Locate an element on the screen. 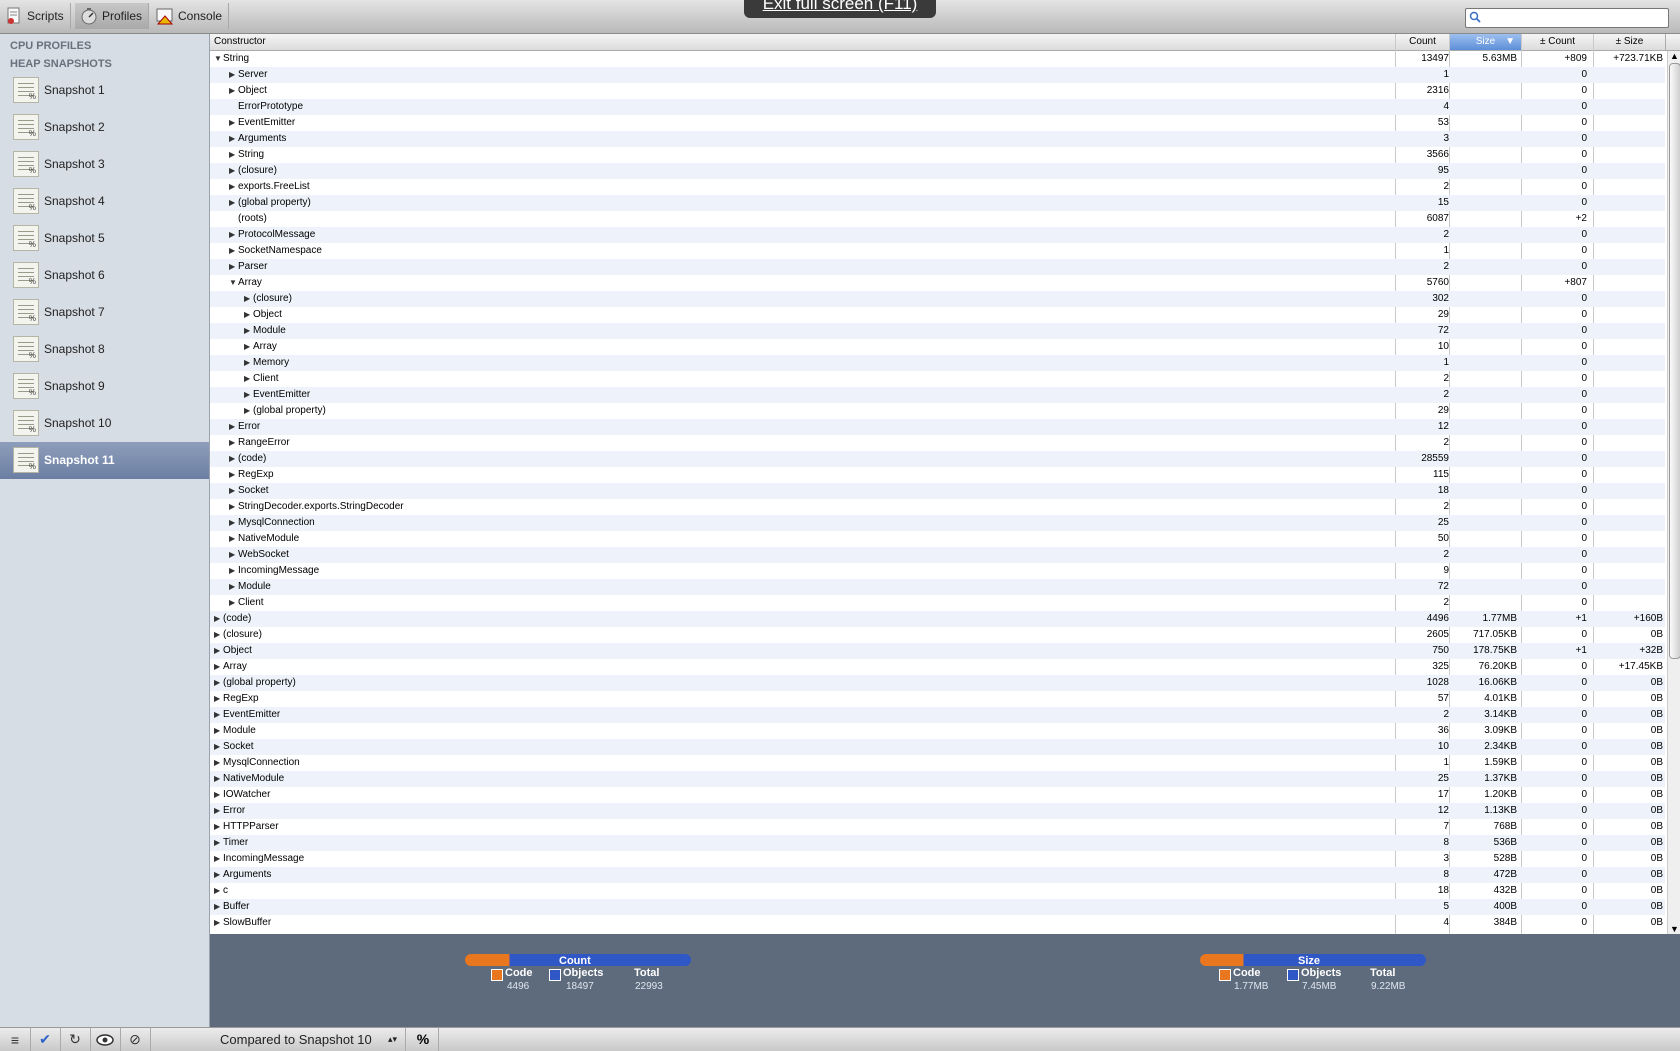 This screenshot has width=1680, height=1051. table-row: ▶ Object 29 0 is located at coordinates (937, 315).